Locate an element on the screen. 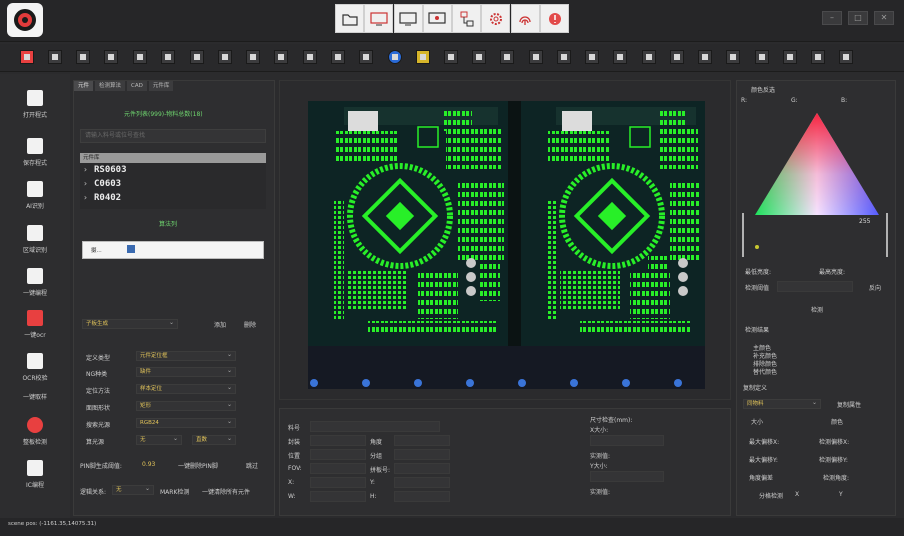 The image size is (904, 536). tree-item: RS0603 is located at coordinates (173, 170).